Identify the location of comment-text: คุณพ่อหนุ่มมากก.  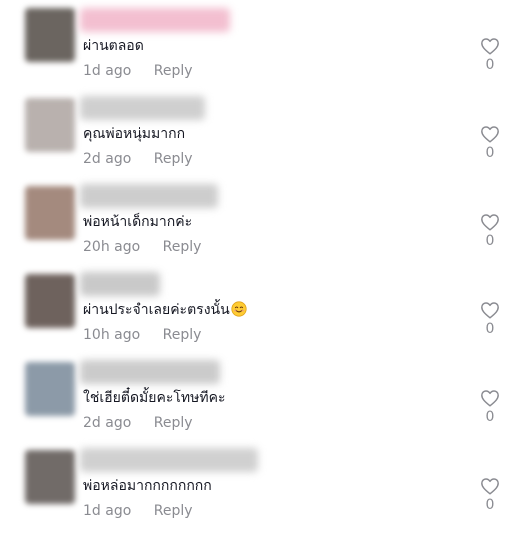
(134, 134).